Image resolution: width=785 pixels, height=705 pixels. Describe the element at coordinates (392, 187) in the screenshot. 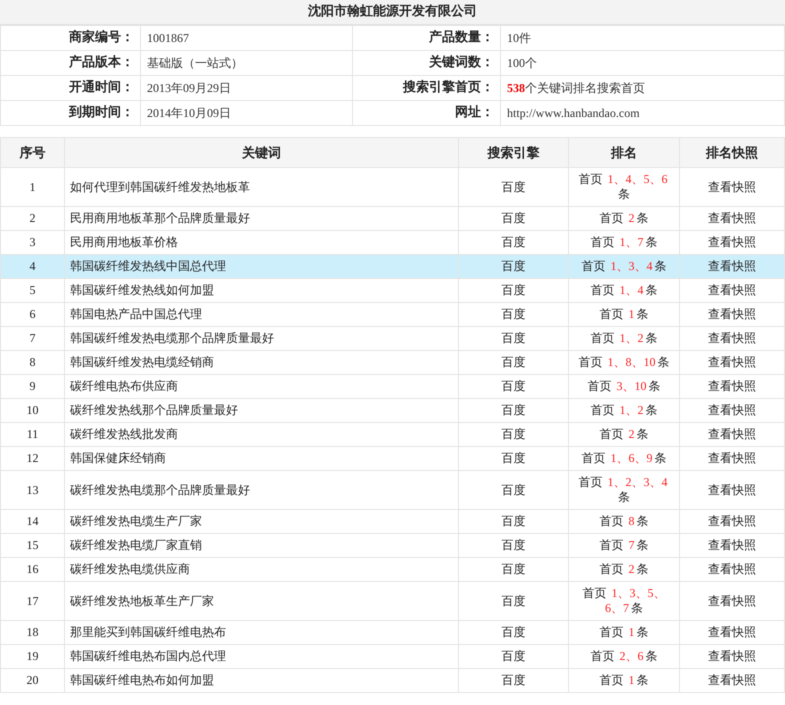

I see `table-row: 1 如何代理到韩国碳纤维发热地板革 百度 首页 1、4、5、6 条 查看快照` at that location.